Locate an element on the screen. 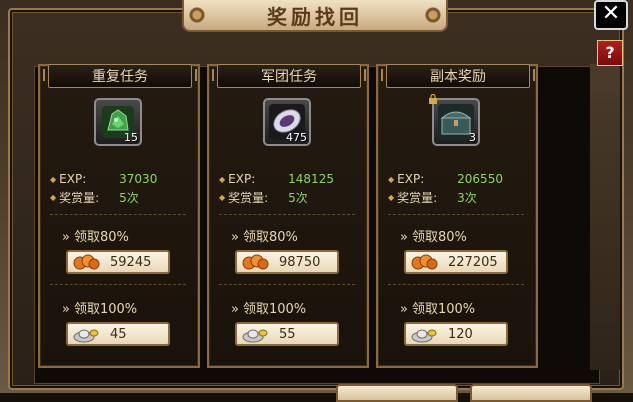 Image resolution: width=633 pixels, height=402 pixels. card-stats: ◆ EXP: 206550 ◆ 奖赏量: 3次 is located at coordinates (457, 188).